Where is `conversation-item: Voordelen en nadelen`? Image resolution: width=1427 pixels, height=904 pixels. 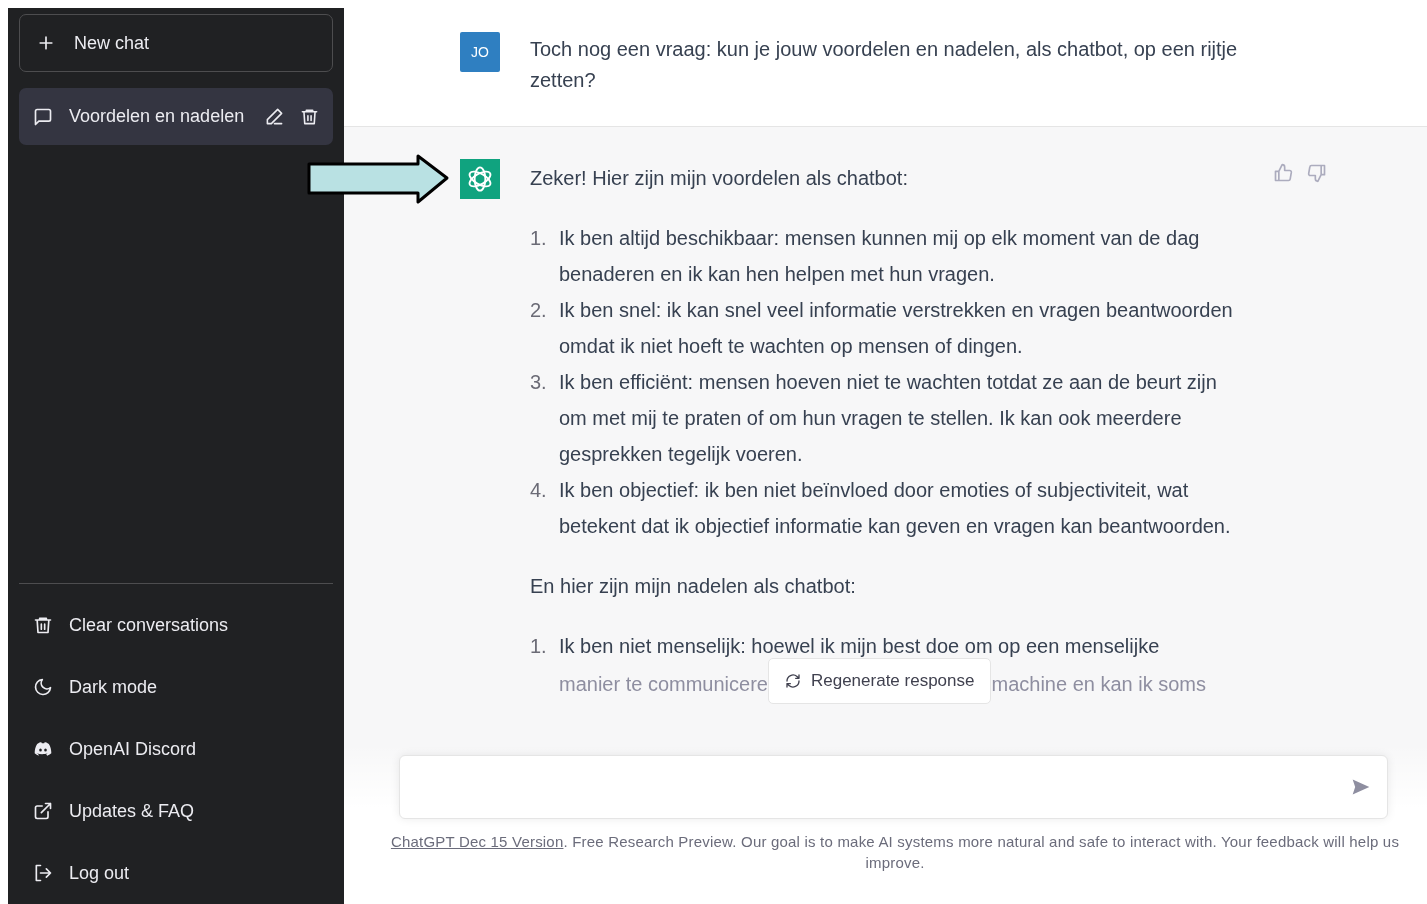
conversation-item: Voordelen en nadelen is located at coordinates (176, 116).